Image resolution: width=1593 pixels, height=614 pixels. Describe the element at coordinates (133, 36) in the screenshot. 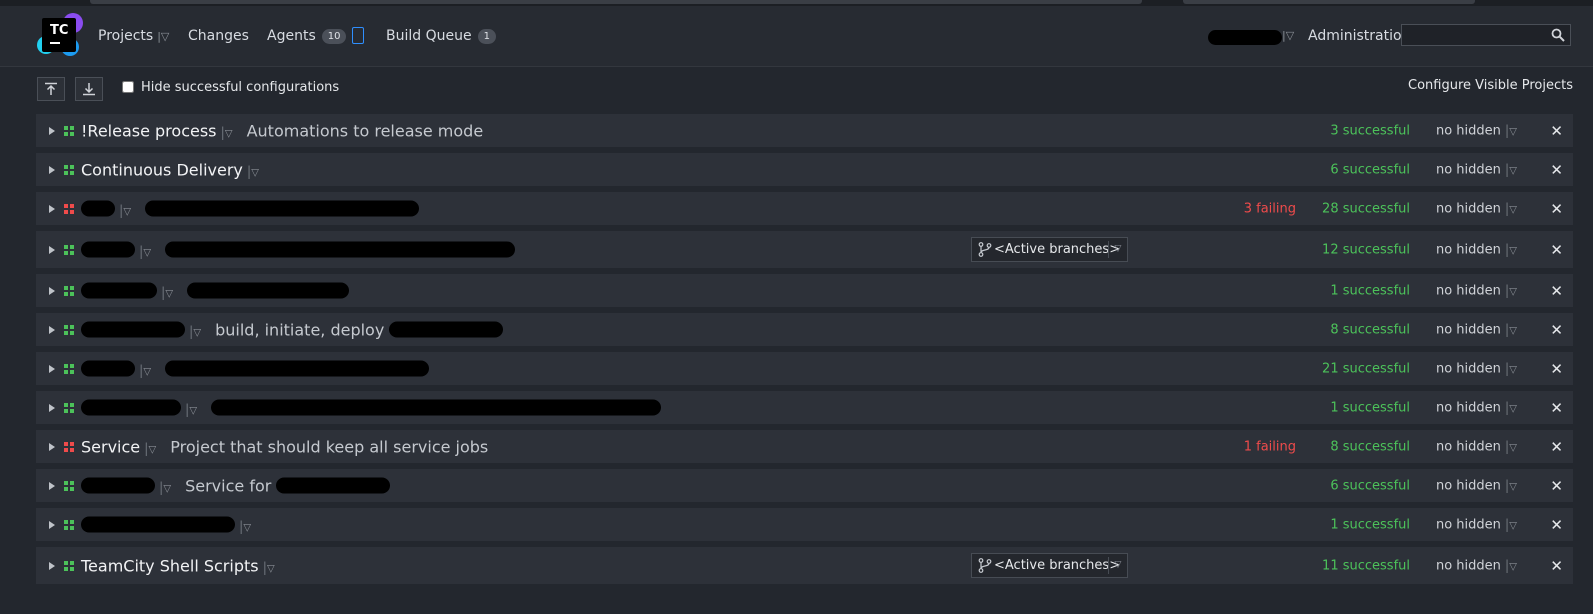

I see `nav-projects: Projects |▽` at that location.